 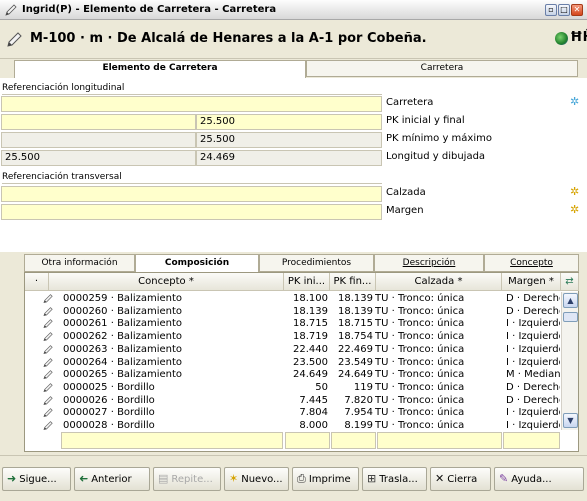 I want to click on pk-inicial-cell: 18.715, so click(x=310, y=324).